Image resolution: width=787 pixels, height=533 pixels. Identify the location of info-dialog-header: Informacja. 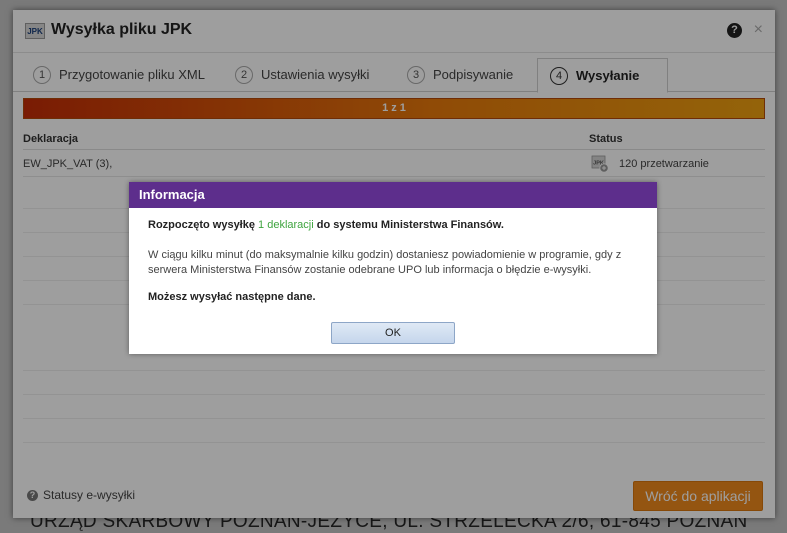
(393, 195).